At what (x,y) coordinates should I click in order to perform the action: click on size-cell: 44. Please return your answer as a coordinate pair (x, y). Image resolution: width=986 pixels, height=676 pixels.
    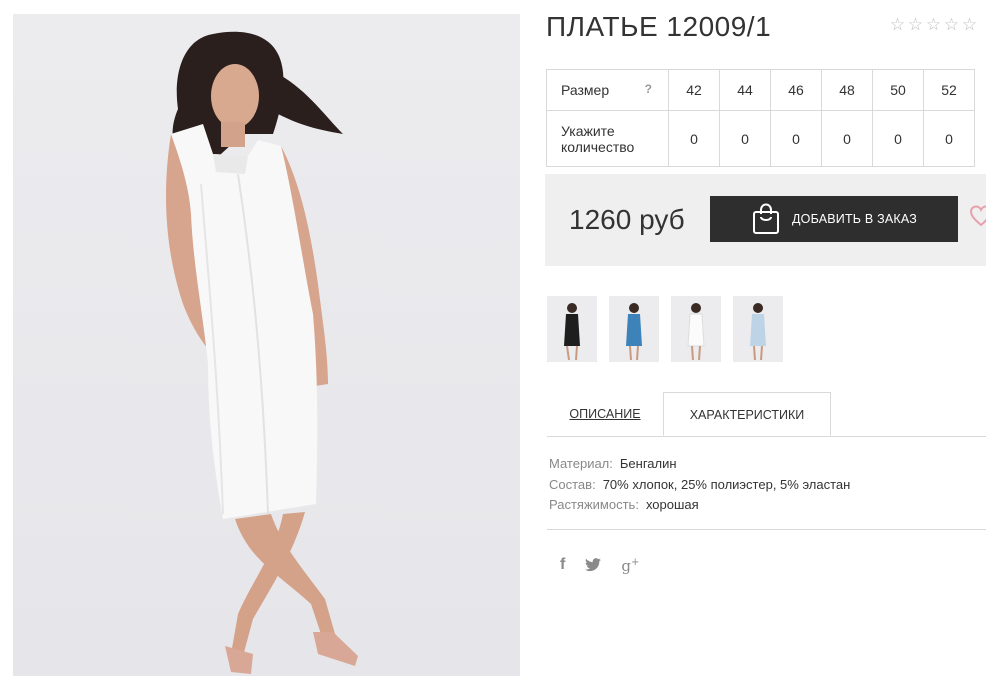
    Looking at the image, I should click on (745, 90).